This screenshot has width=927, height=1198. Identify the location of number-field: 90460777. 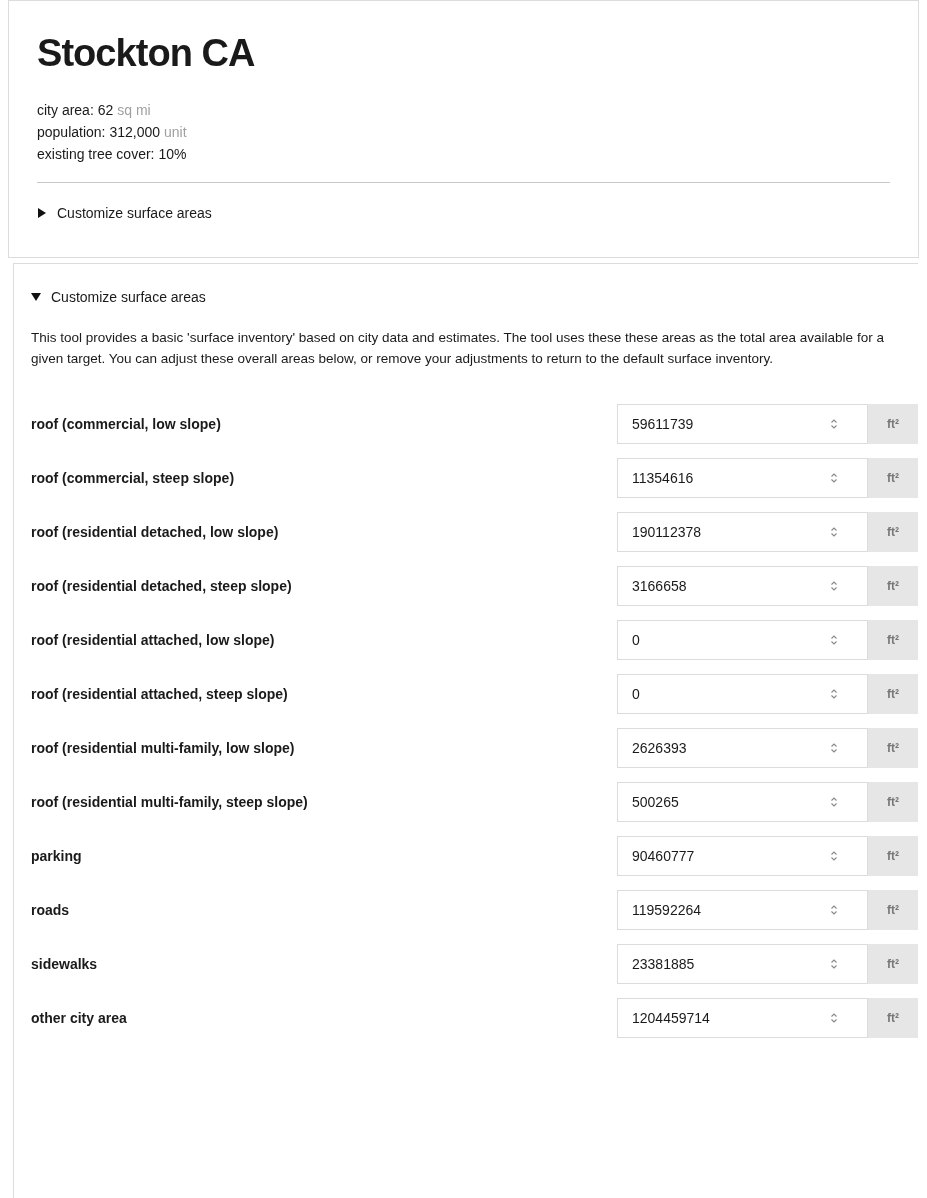
(742, 856).